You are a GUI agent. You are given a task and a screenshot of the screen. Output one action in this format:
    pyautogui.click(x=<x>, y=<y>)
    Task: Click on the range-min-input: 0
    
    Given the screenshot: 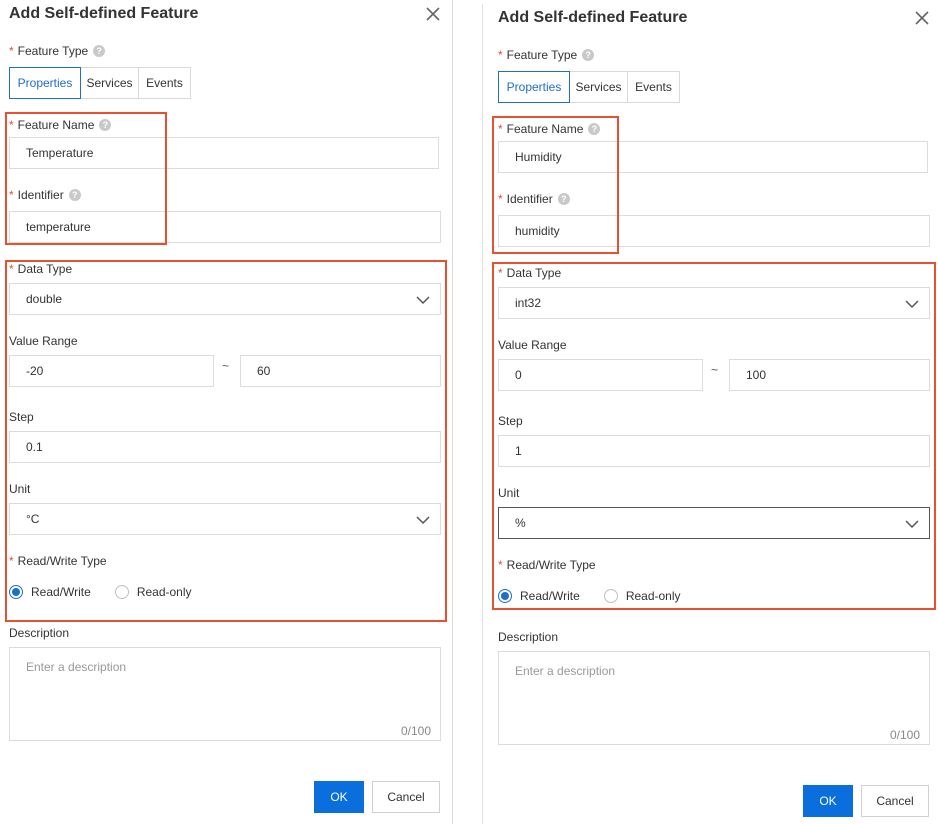 What is the action you would take?
    pyautogui.click(x=600, y=375)
    